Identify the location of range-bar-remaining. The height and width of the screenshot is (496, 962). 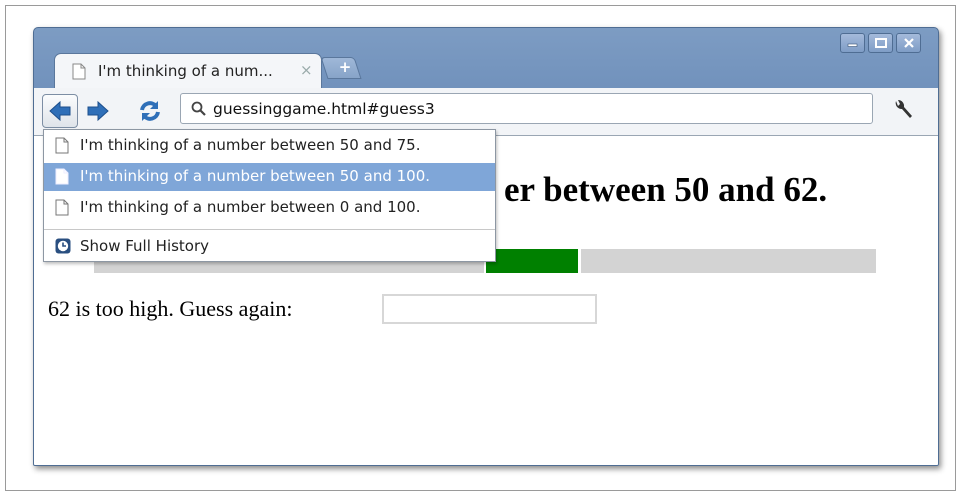
(532, 261).